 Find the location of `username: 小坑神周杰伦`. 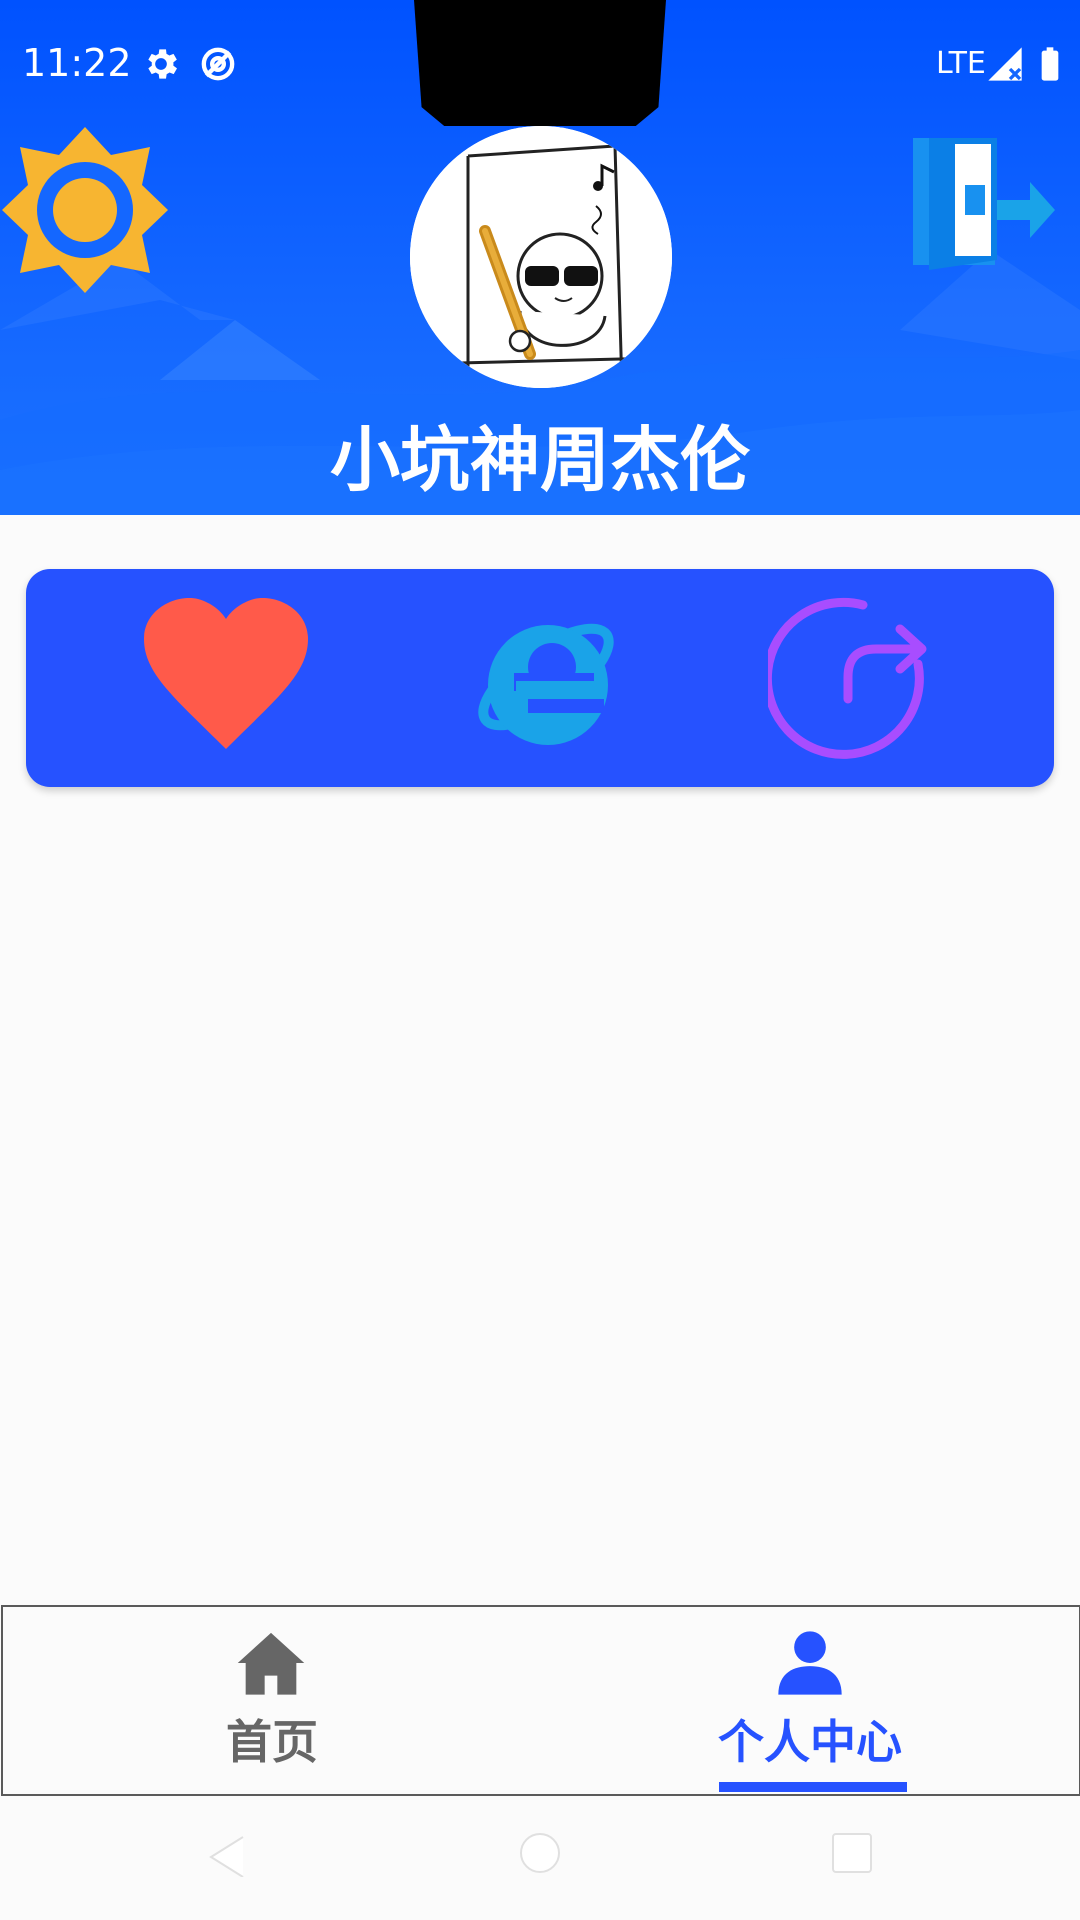

username: 小坑神周杰伦 is located at coordinates (540, 460).